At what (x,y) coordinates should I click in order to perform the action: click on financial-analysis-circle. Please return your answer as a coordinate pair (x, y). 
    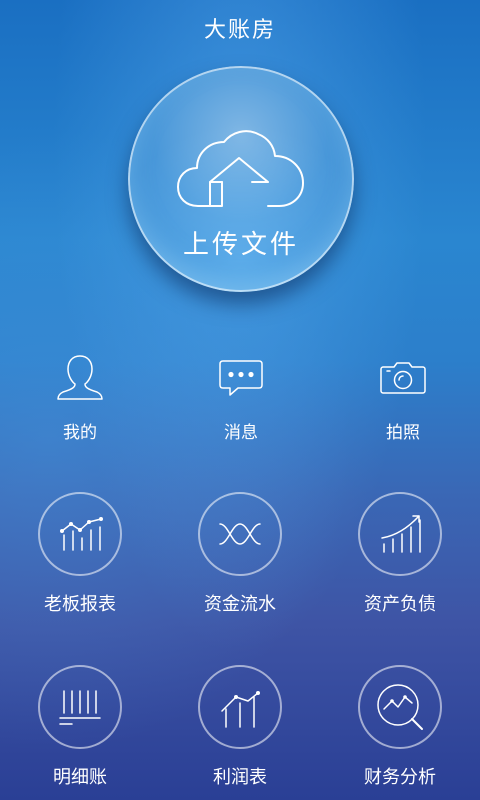
    Looking at the image, I should click on (400, 707).